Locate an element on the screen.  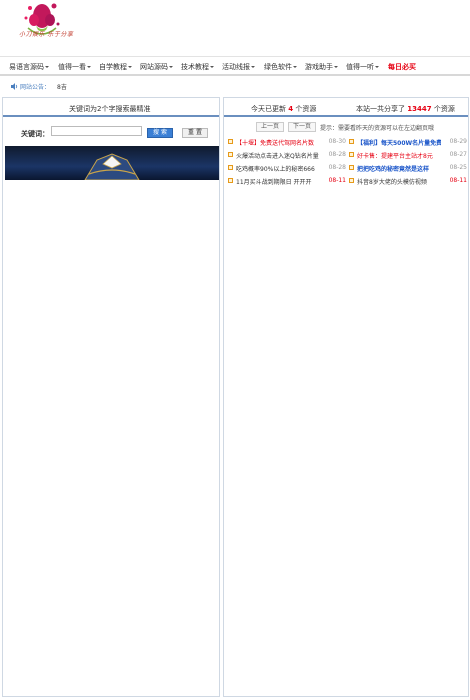
search-button: 搜 索 is located at coordinates (160, 133).